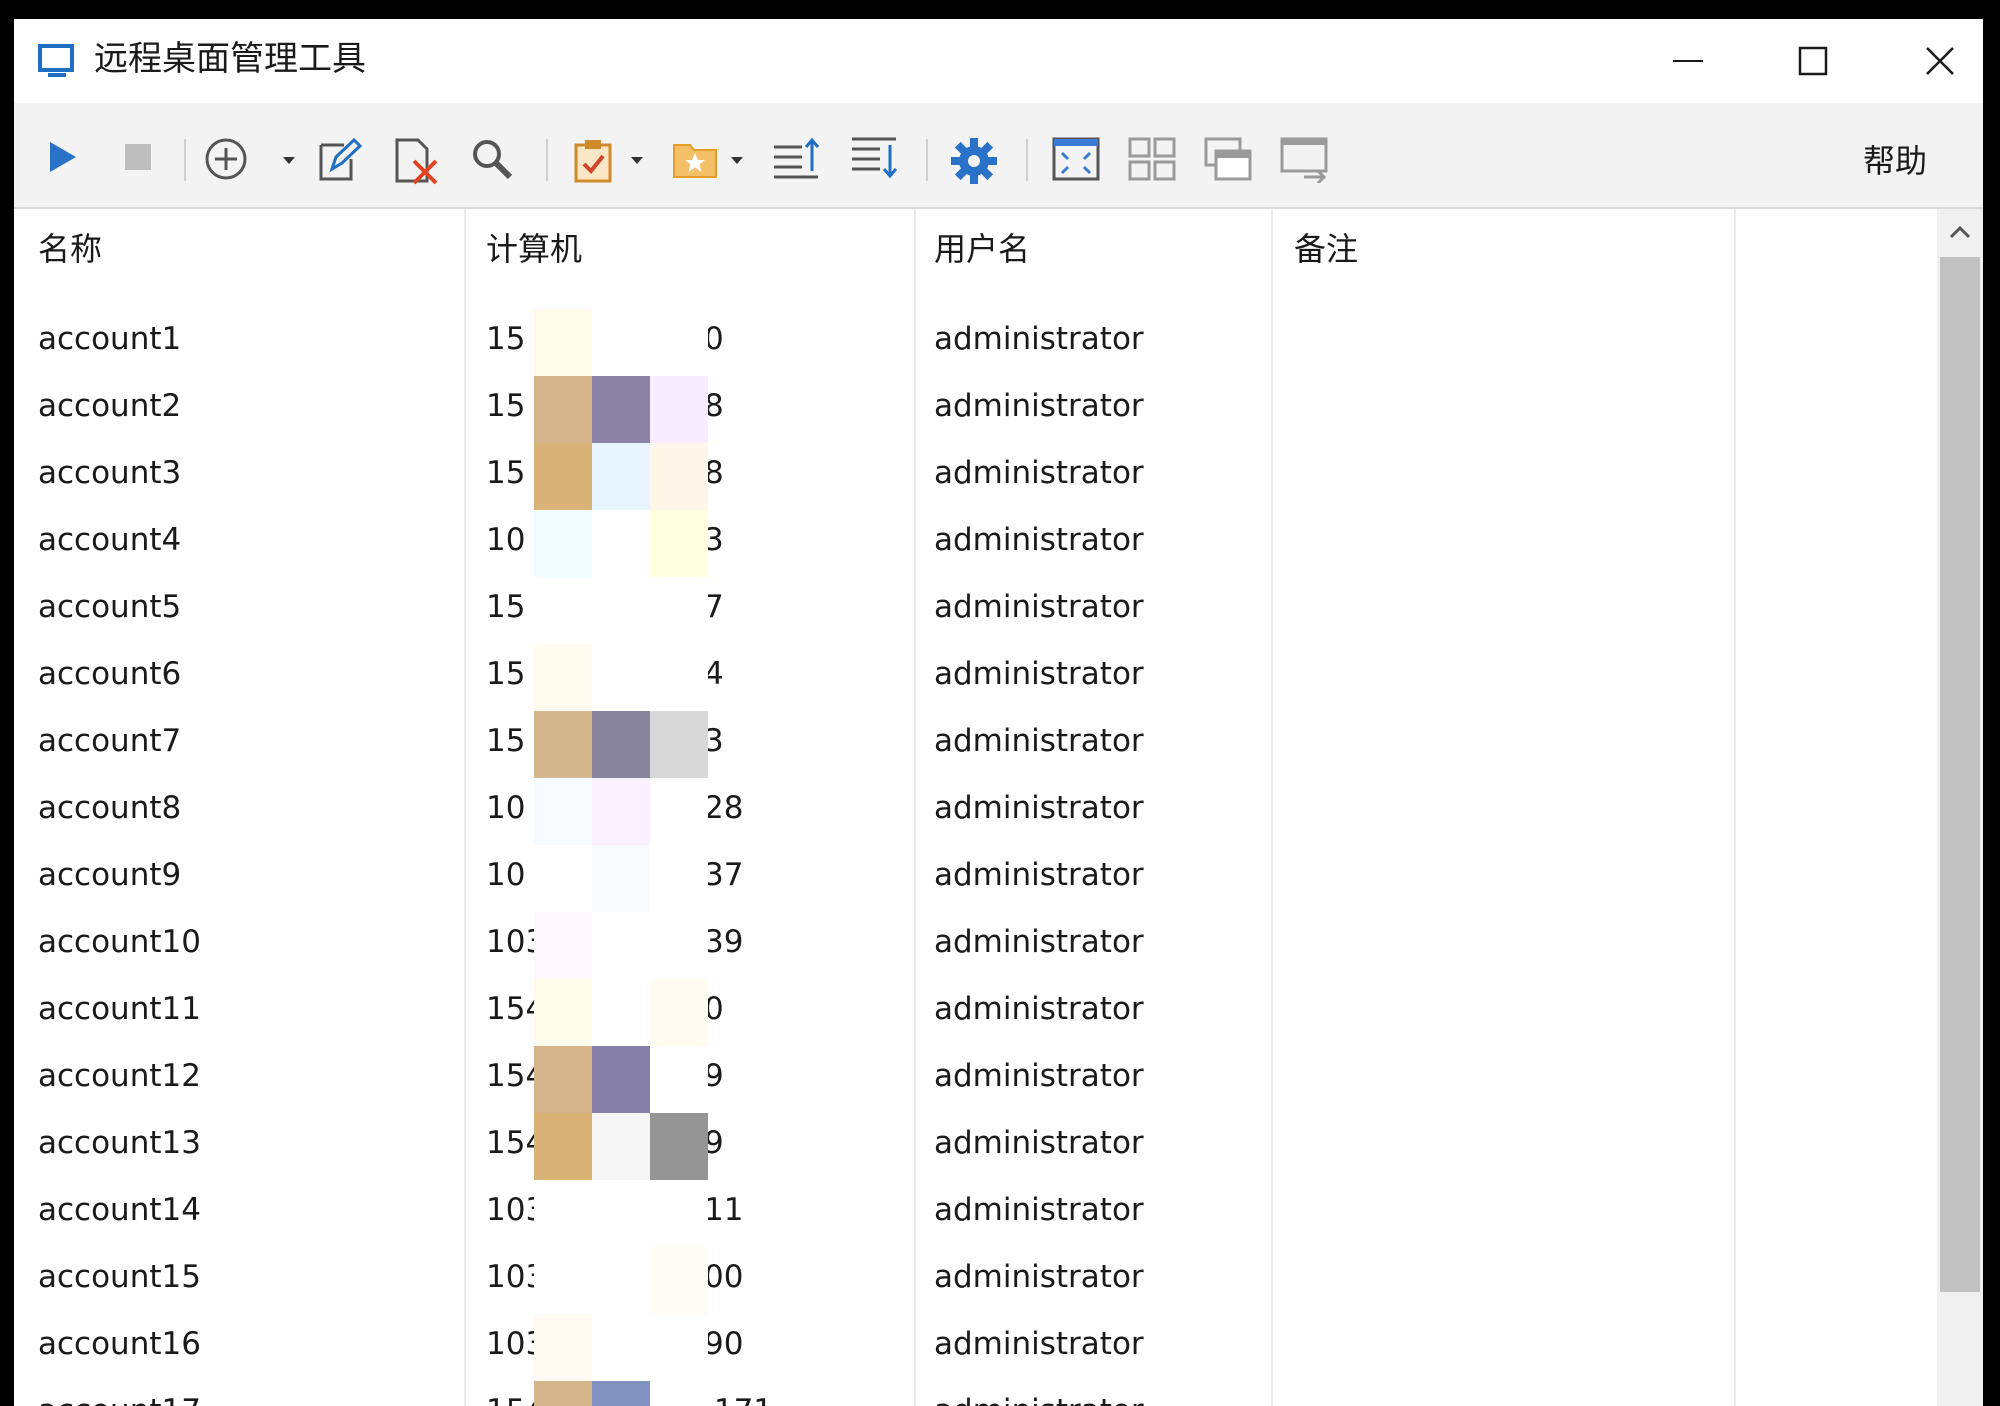  Describe the element at coordinates (110, 741) in the screenshot. I see `cell-name: account7` at that location.